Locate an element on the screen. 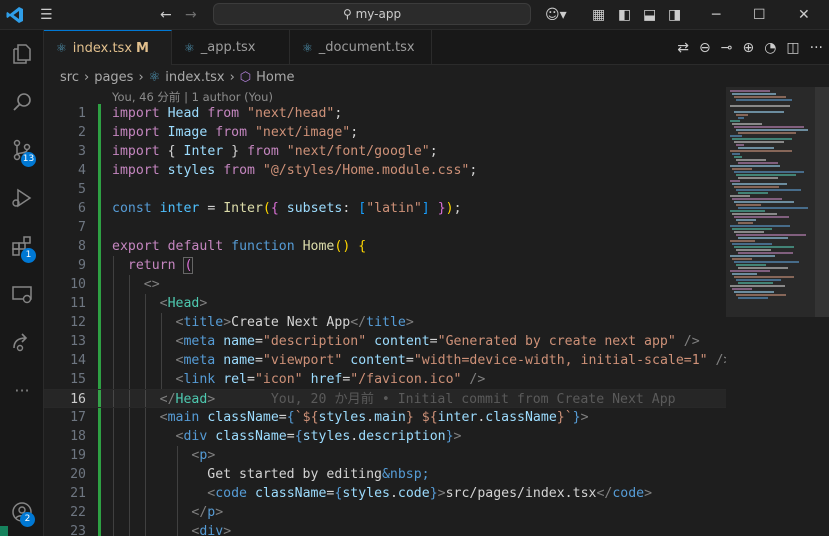  code-line: 10 <> is located at coordinates (115, 284).